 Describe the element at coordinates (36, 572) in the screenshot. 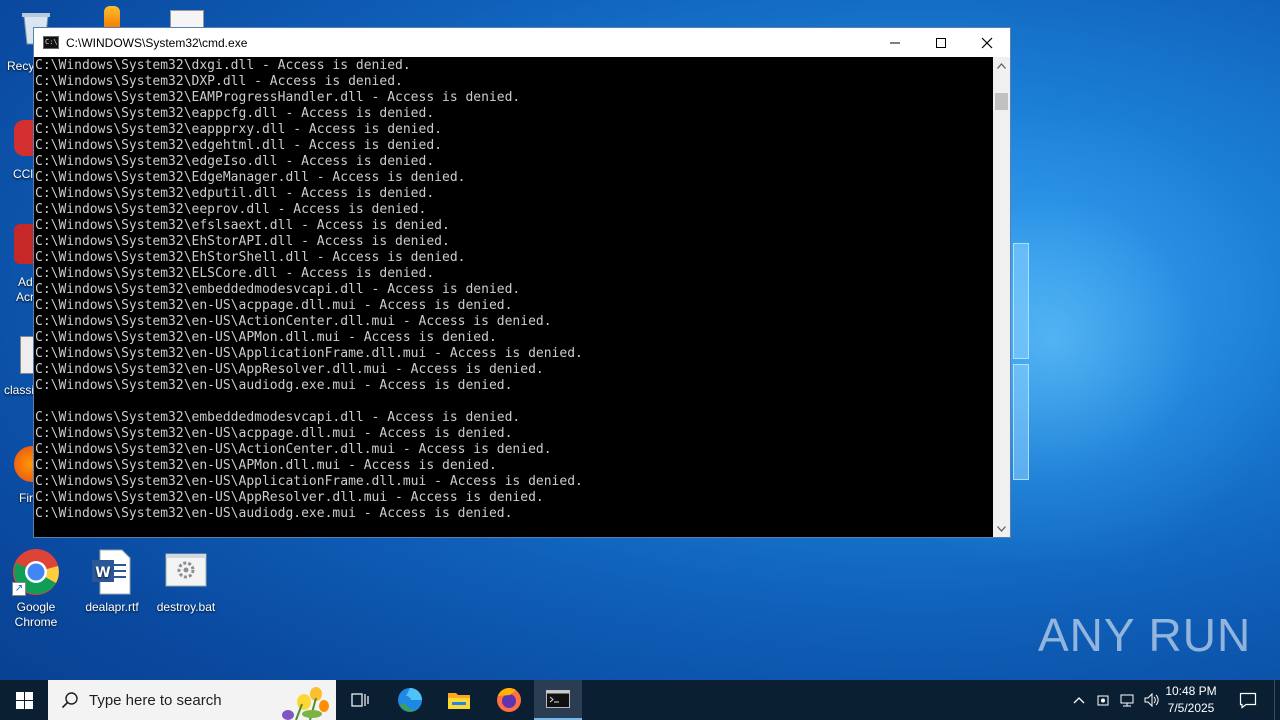

I see `chrome-icon: ↗` at that location.